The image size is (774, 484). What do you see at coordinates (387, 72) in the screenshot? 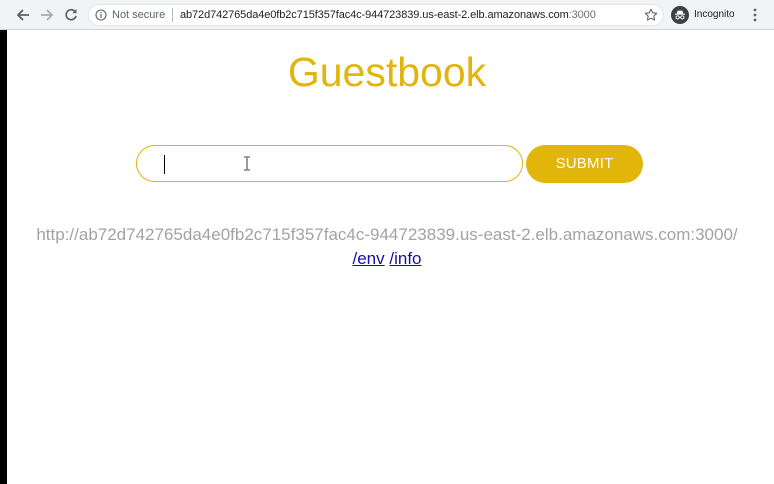
I see `page-title: Guestbook` at bounding box center [387, 72].